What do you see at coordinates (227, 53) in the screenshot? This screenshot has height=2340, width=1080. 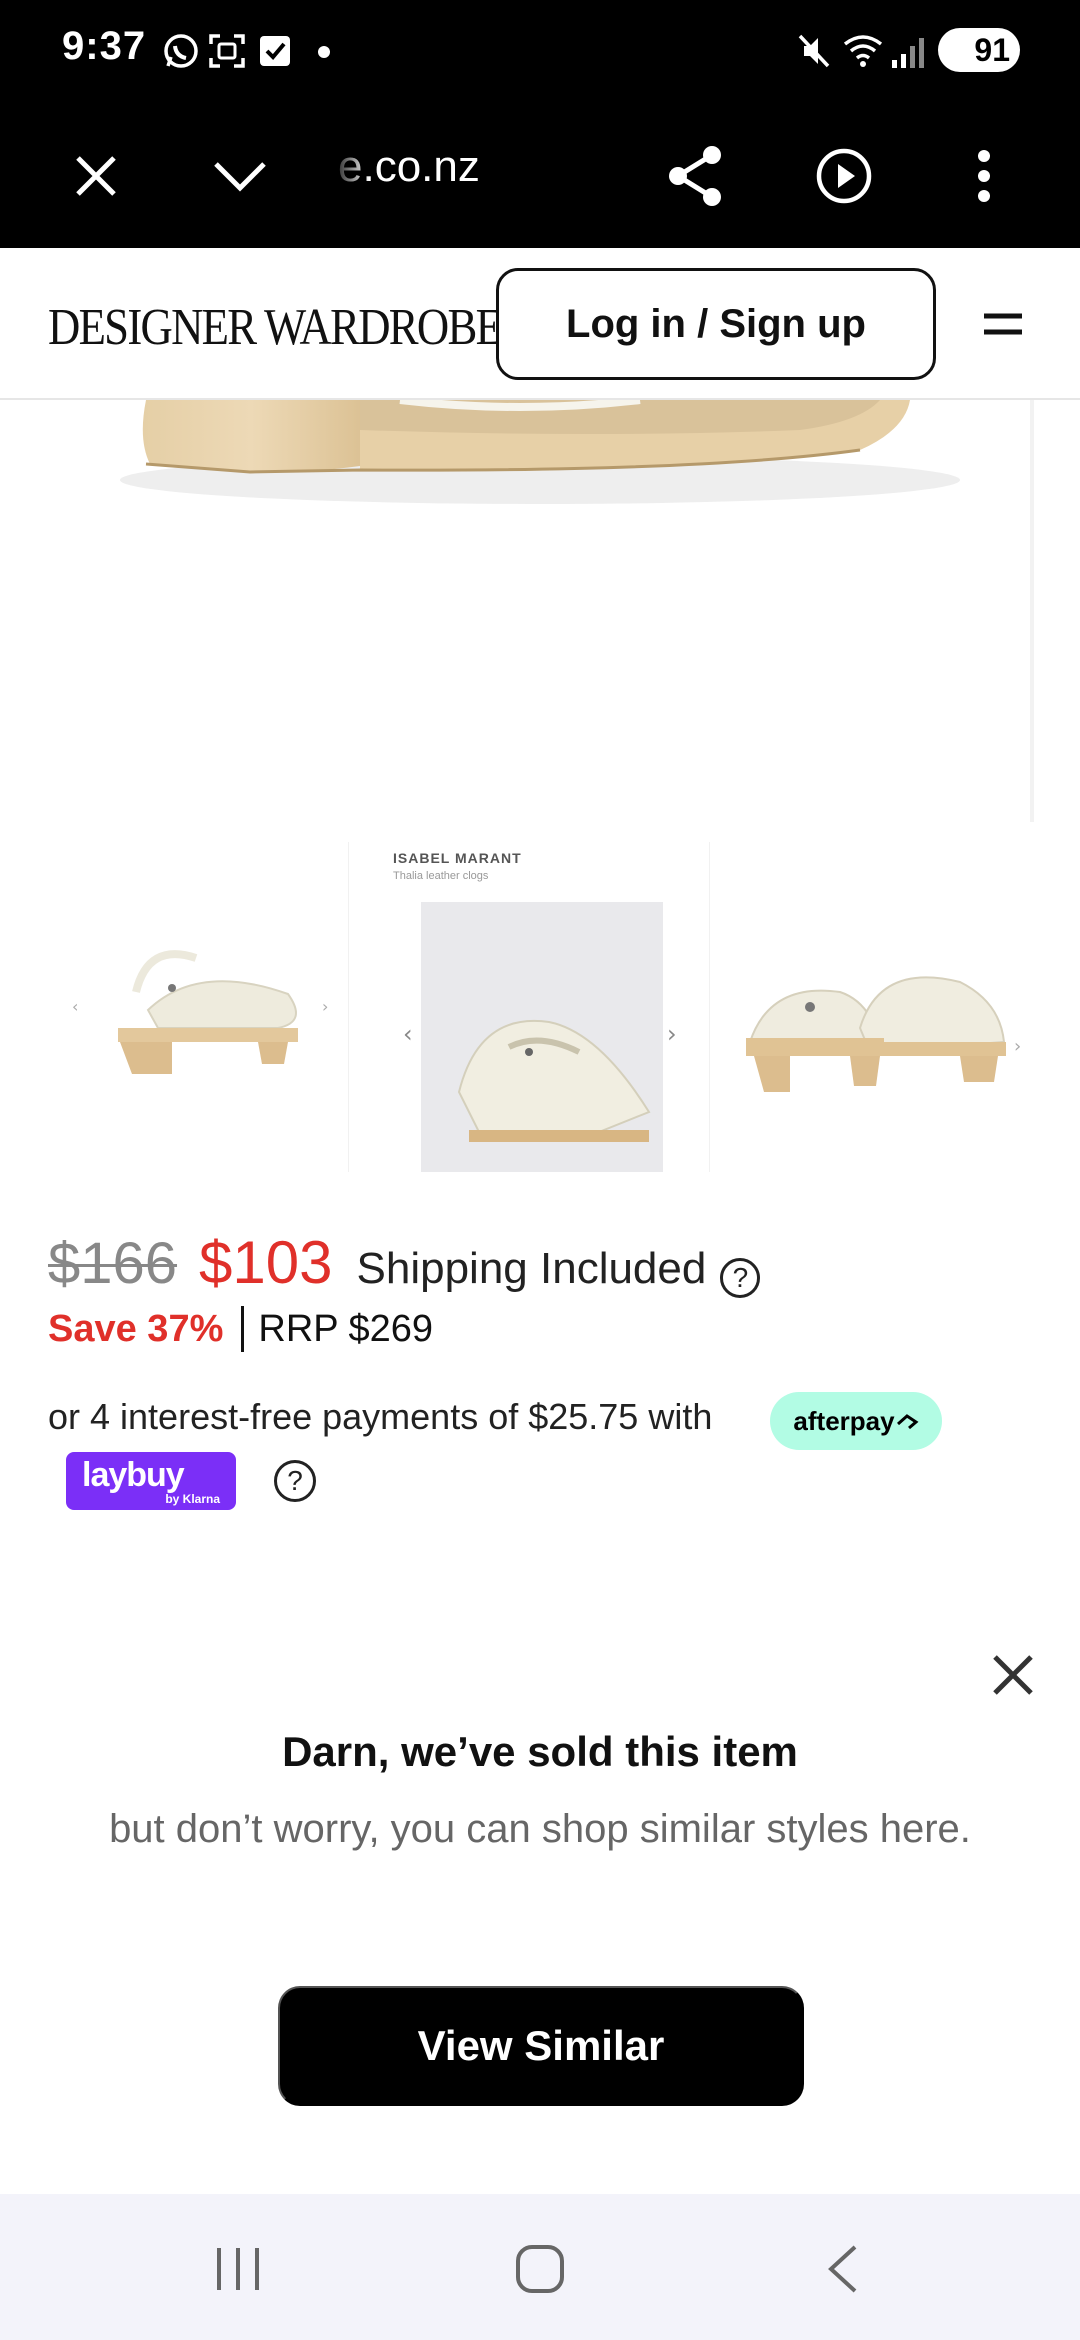 I see `screenshot-icon` at bounding box center [227, 53].